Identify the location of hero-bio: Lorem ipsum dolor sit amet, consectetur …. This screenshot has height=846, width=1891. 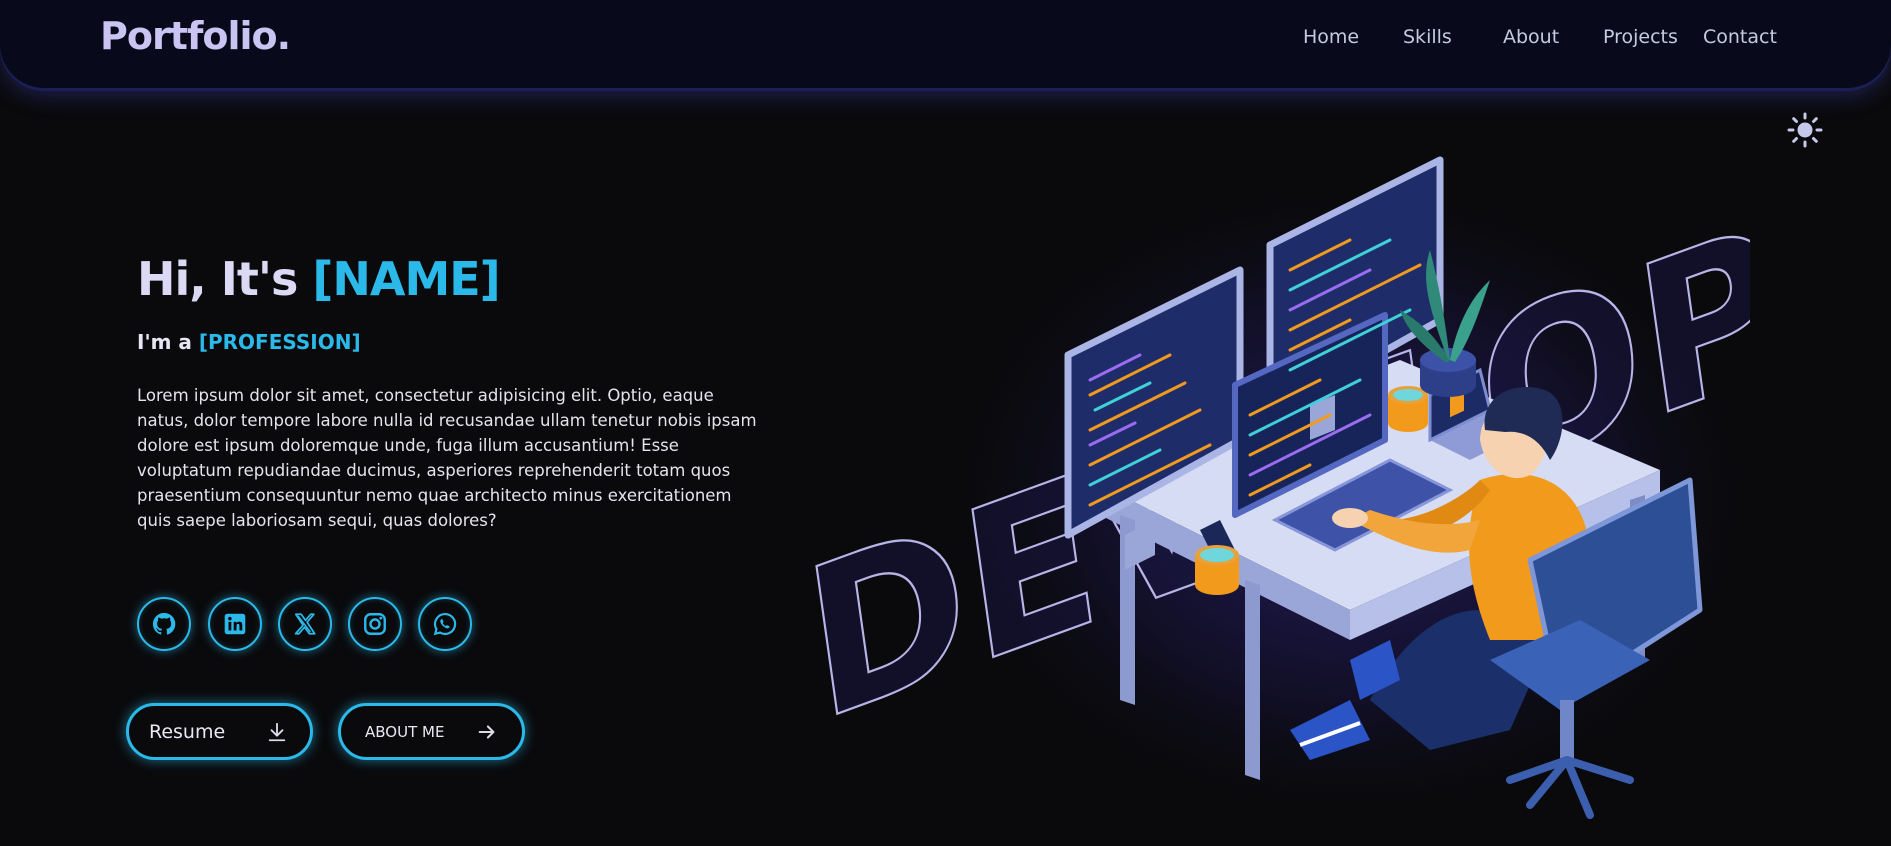
(447, 458).